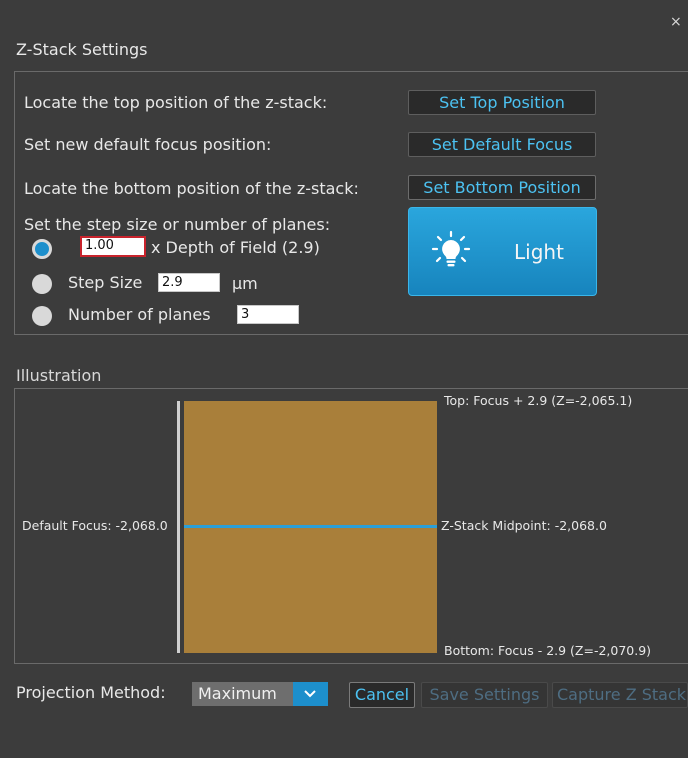 The height and width of the screenshot is (758, 688). I want to click on default-focus-label: Set new default focus position:, so click(148, 144).